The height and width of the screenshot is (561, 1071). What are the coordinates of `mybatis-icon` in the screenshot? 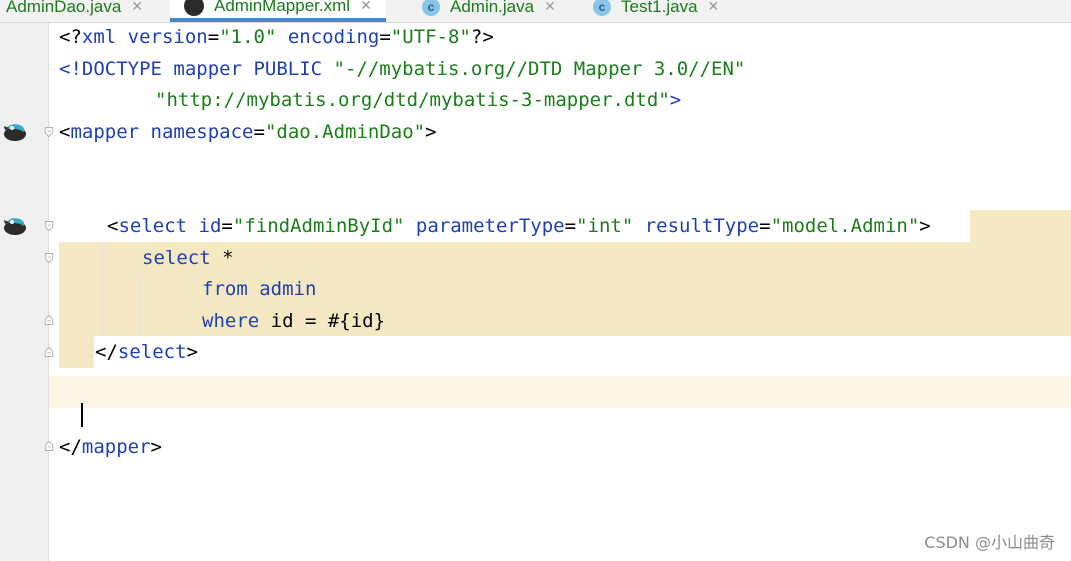 It's located at (194, 8).